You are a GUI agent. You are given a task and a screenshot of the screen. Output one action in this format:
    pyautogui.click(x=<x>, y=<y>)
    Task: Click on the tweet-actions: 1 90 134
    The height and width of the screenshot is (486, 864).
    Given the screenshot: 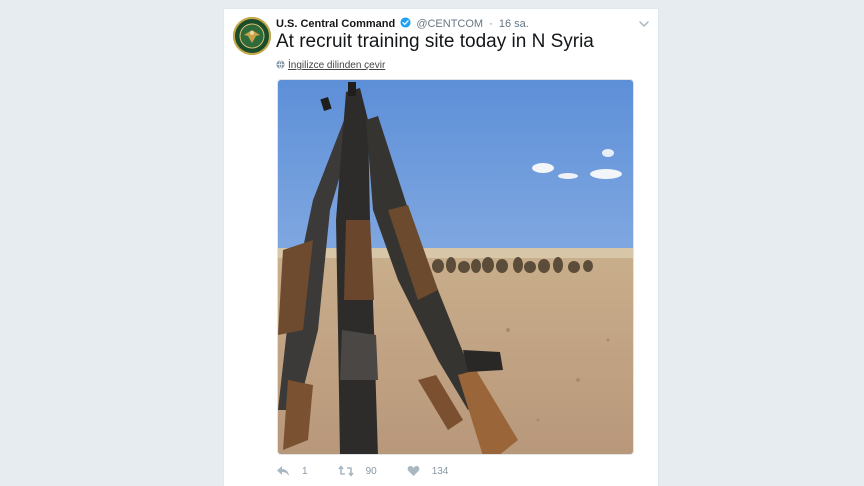 What is the action you would take?
    pyautogui.click(x=377, y=471)
    